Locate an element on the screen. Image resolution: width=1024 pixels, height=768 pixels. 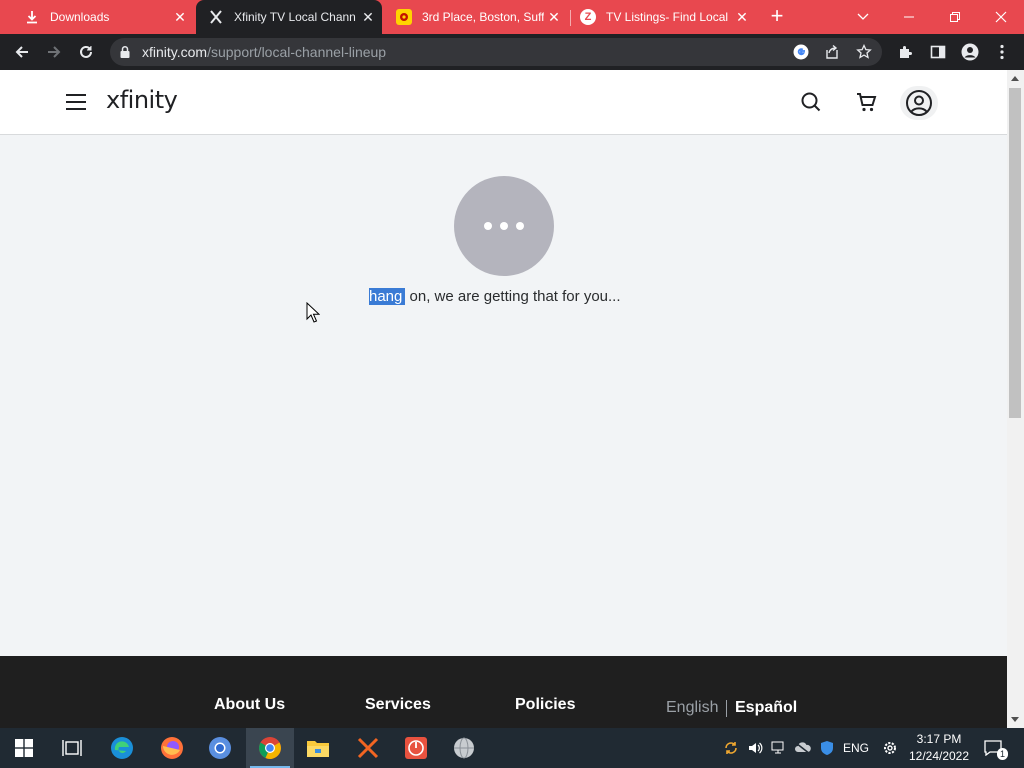
share-icon is located at coordinates (832, 54).